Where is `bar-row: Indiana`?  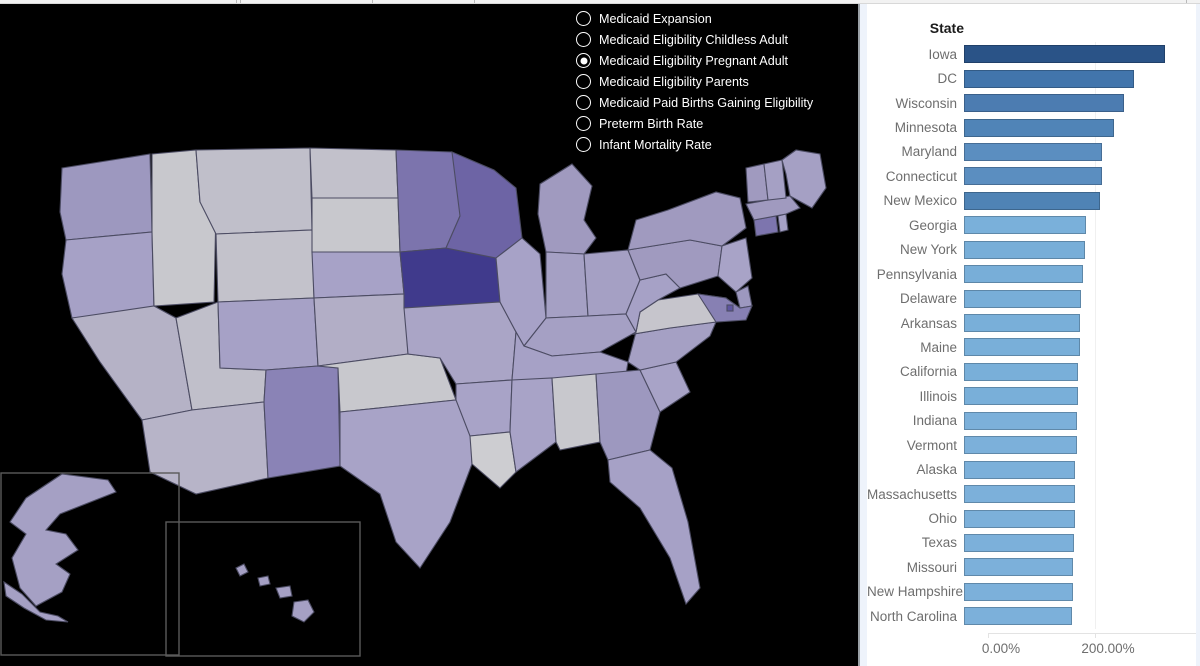
bar-row: Indiana is located at coordinates (1031, 421).